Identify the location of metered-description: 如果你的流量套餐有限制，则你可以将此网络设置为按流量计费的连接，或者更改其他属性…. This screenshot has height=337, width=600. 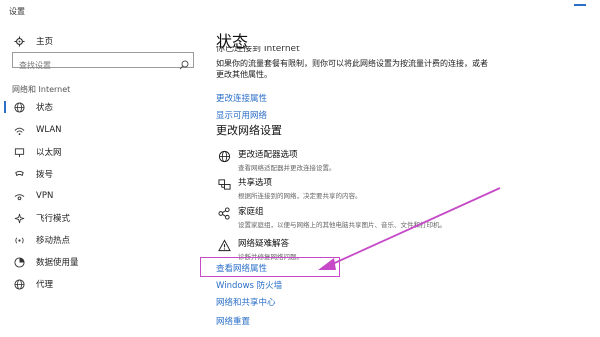
(352, 69).